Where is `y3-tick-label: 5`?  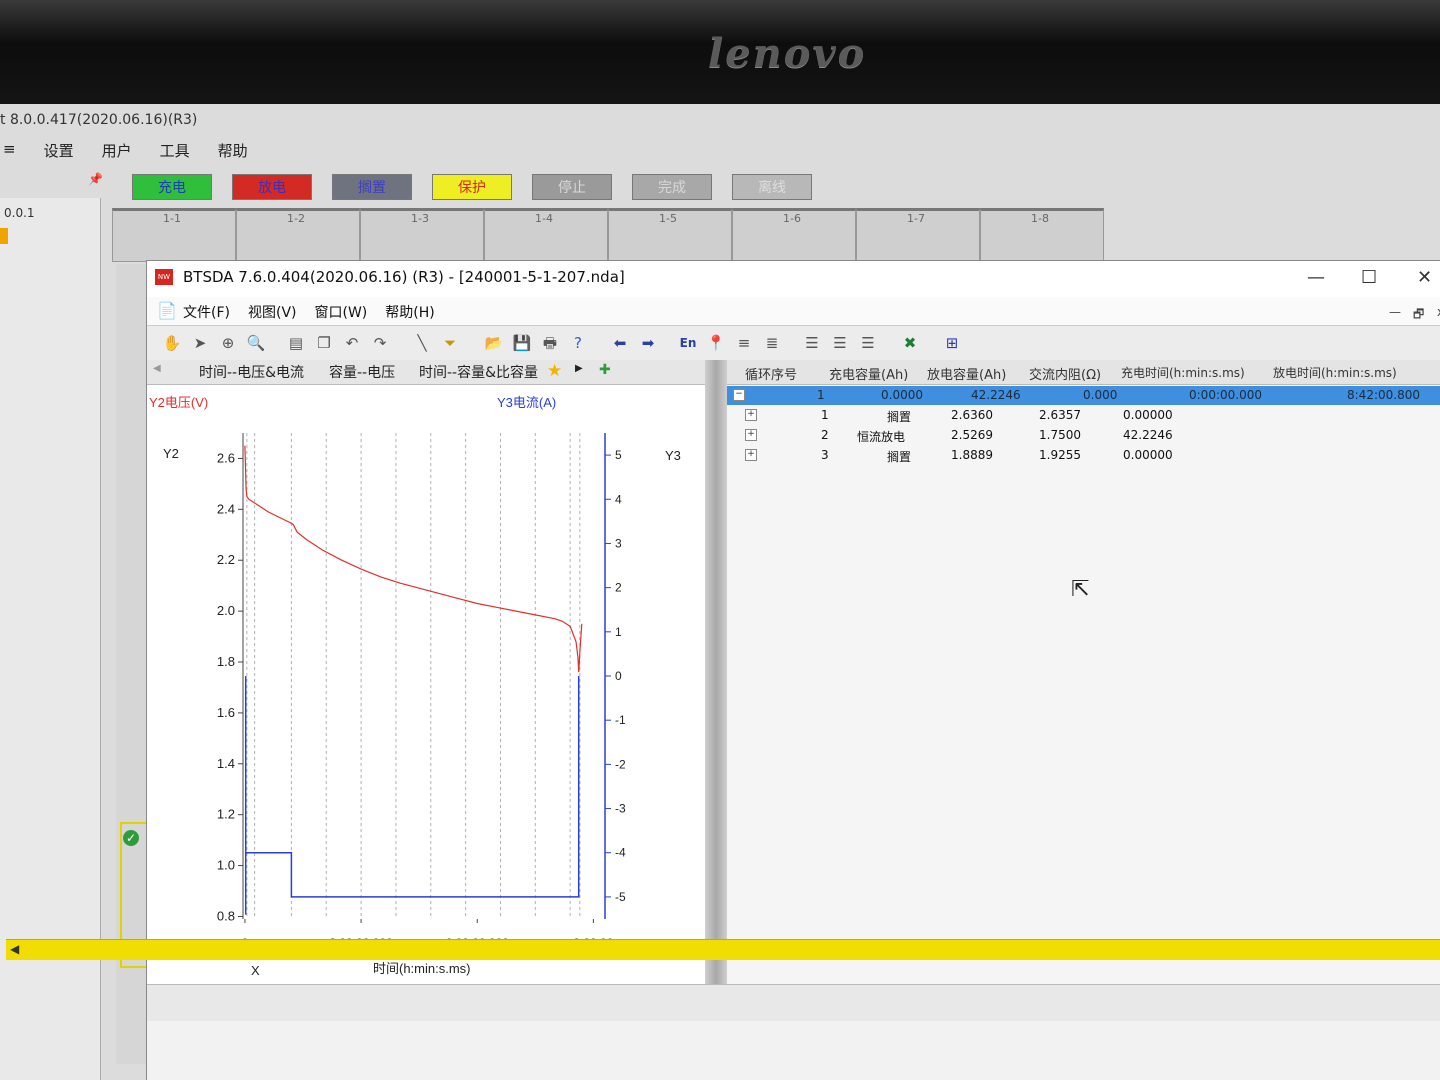 y3-tick-label: 5 is located at coordinates (618, 455).